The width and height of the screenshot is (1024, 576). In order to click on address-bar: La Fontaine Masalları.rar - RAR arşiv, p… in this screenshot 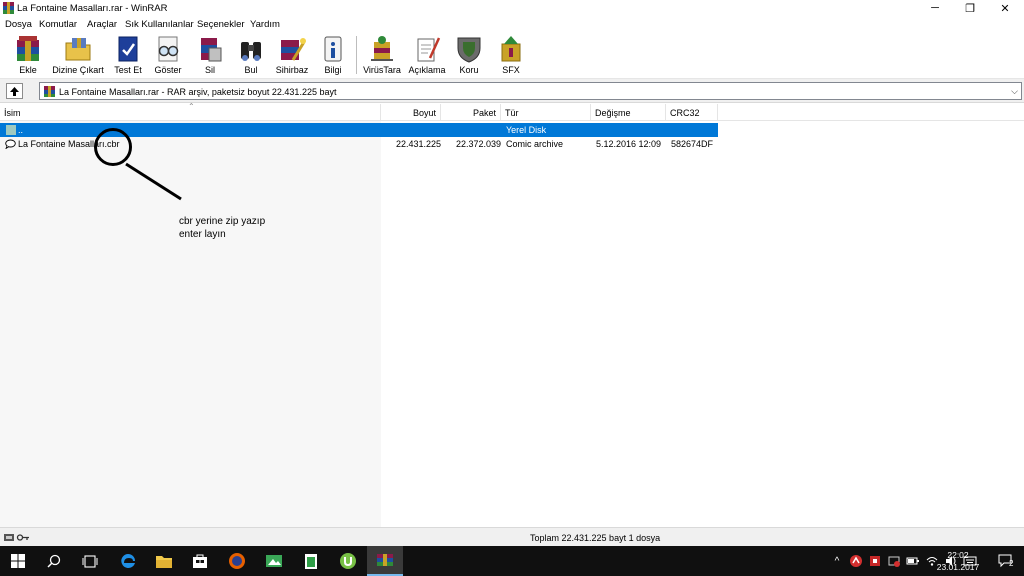, I will do `click(512, 91)`.